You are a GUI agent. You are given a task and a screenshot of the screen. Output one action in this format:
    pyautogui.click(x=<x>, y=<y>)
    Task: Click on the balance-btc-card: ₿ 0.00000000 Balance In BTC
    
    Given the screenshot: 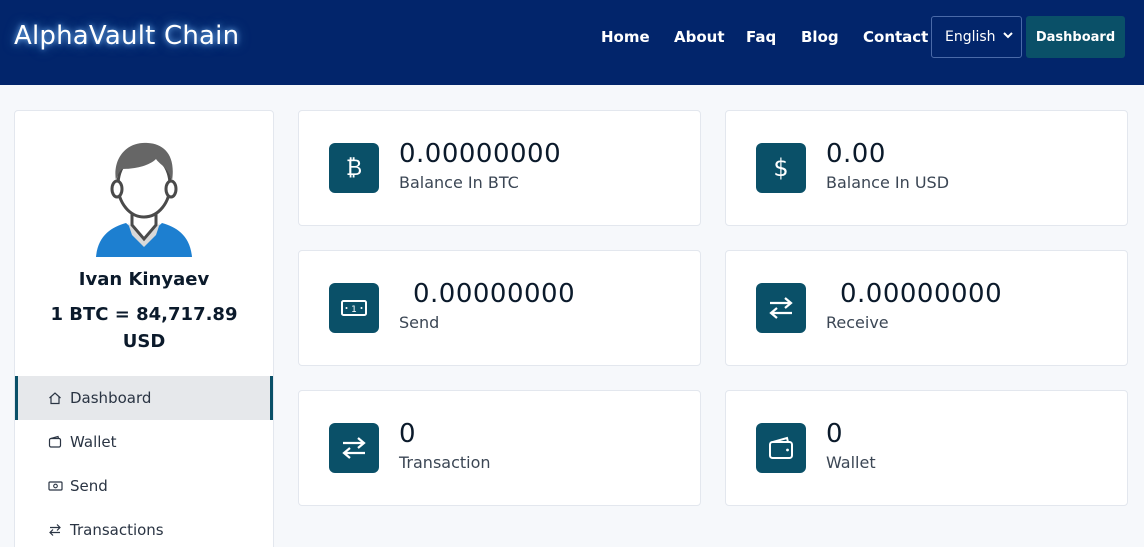 What is the action you would take?
    pyautogui.click(x=499, y=168)
    